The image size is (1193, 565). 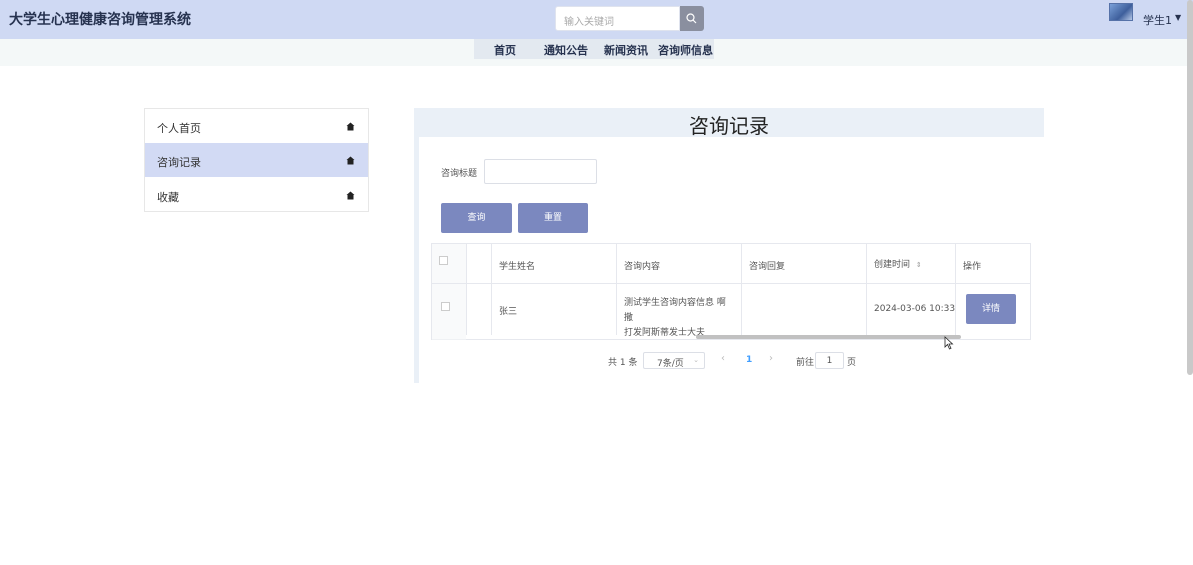 I want to click on cell-created-time: 2024-03-06 10:33:0, so click(x=911, y=309).